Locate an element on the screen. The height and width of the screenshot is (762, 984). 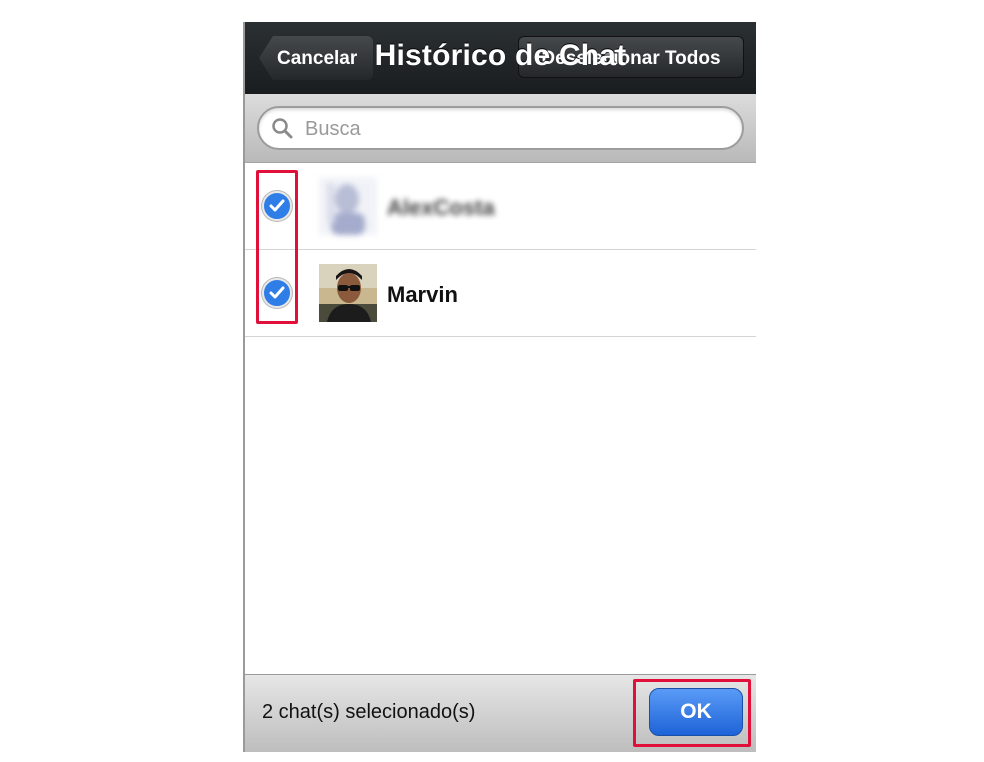
ok-highlight-box is located at coordinates (692, 713).